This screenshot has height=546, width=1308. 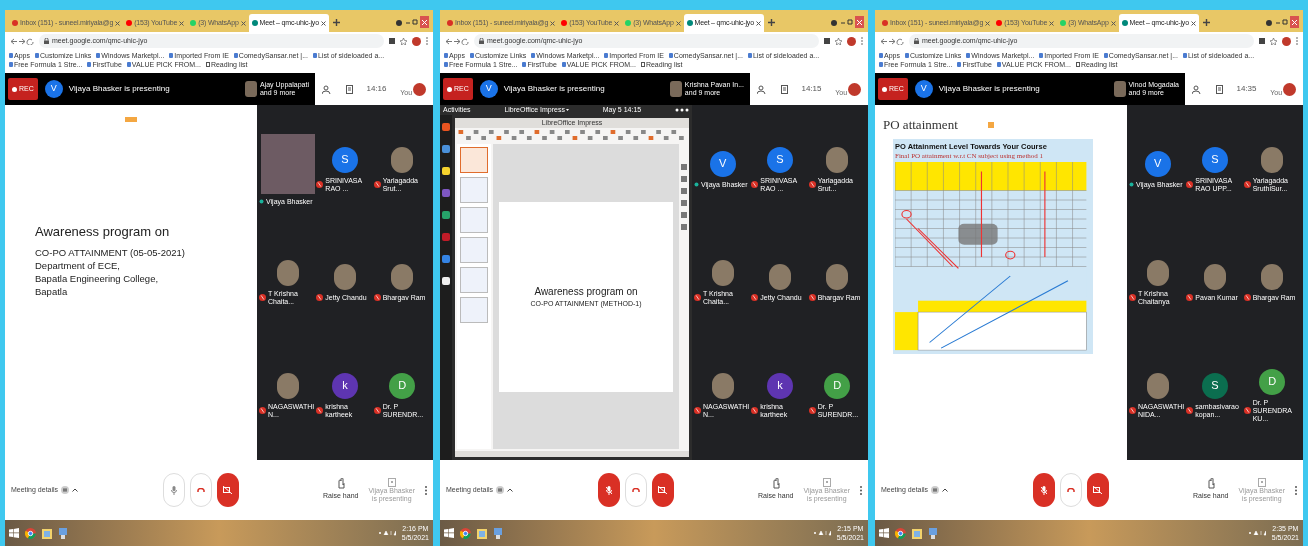 I want to click on microphone-icon, so click(x=173, y=490).